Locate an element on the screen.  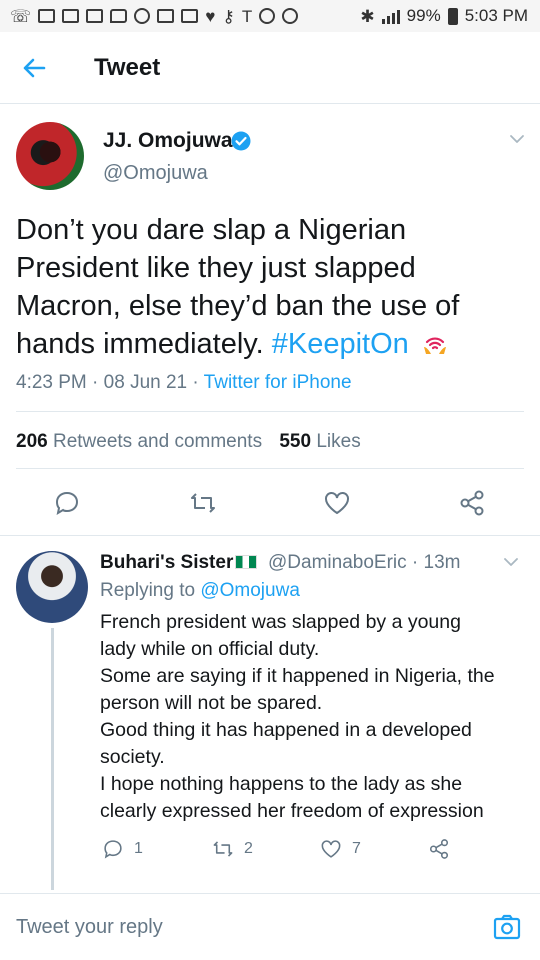
reply-handle-line: @DaminaboEric · 13m is located at coordinates (364, 562).